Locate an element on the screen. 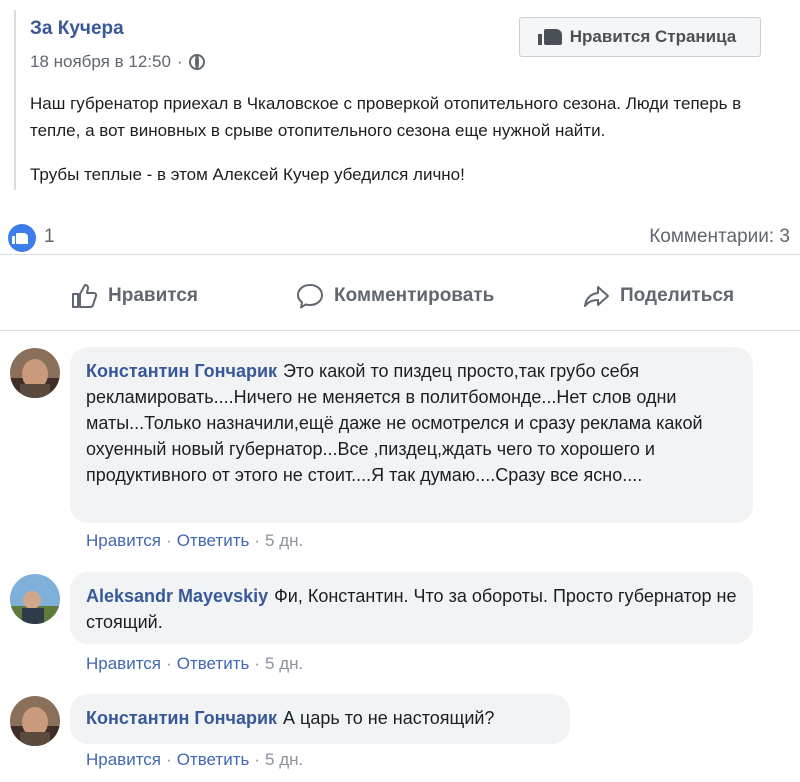 The width and height of the screenshot is (800, 782). speech-bubble-icon is located at coordinates (310, 296).